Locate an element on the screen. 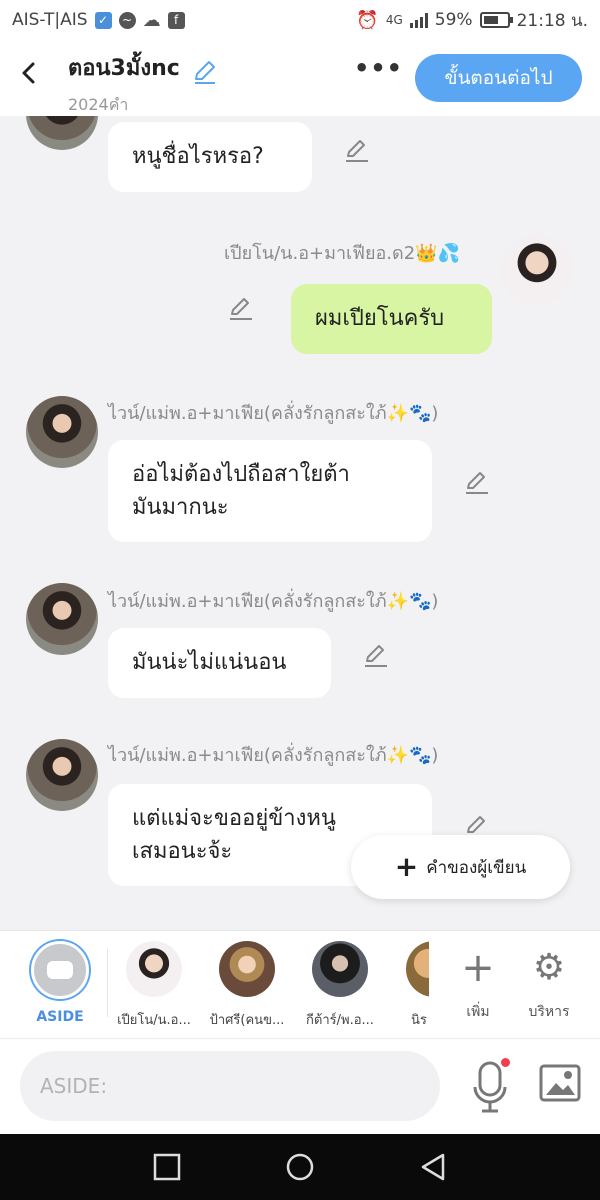 The width and height of the screenshot is (600, 1200). messenger-icon: ~ is located at coordinates (127, 20).